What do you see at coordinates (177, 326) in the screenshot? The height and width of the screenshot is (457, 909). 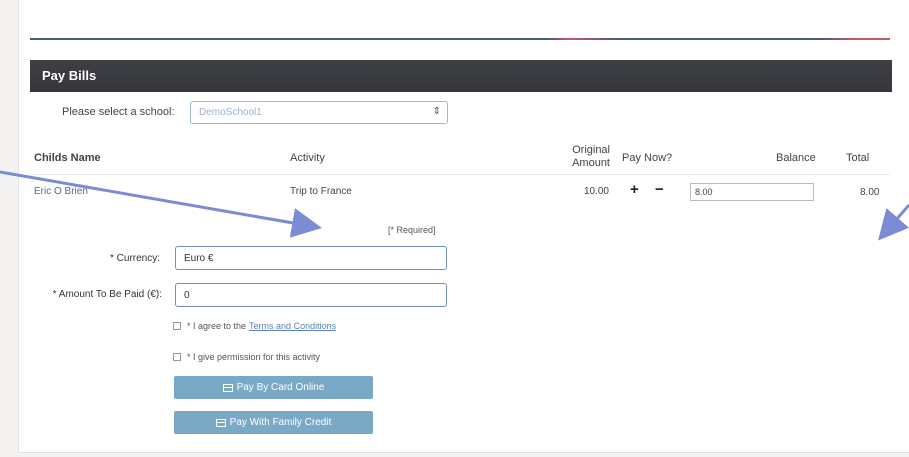 I see `terms-checkbox` at bounding box center [177, 326].